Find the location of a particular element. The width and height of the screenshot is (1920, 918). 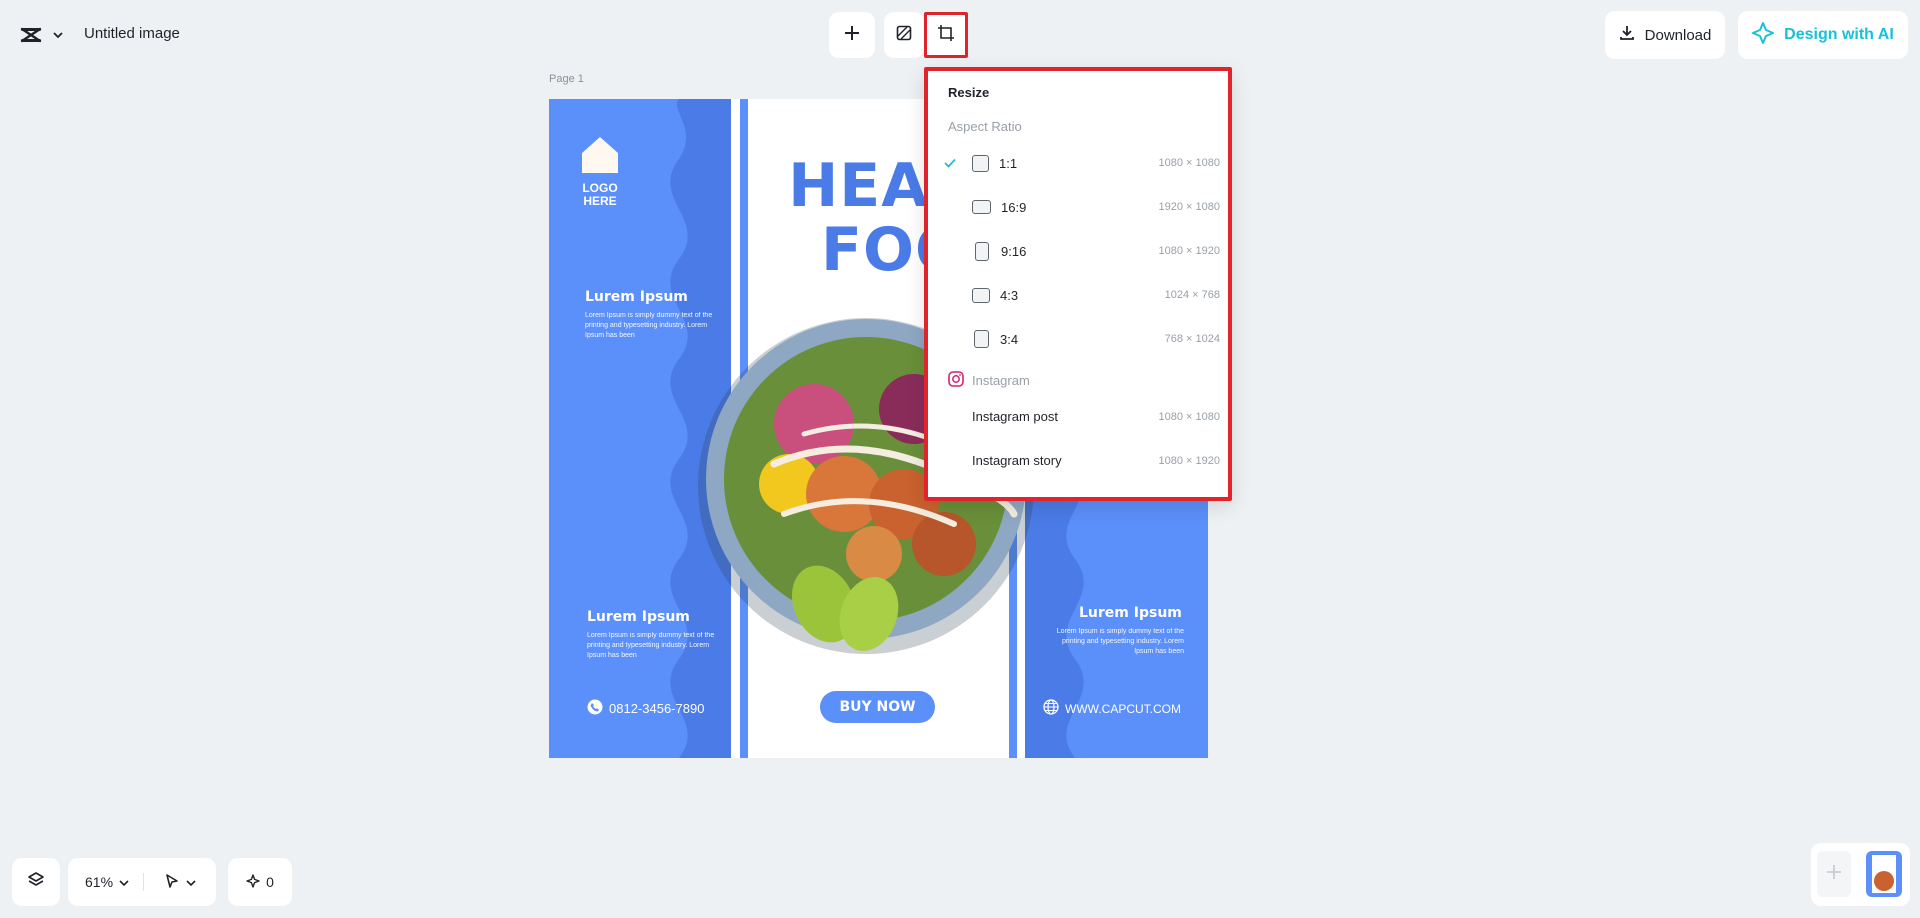

resize-button is located at coordinates (946, 35).